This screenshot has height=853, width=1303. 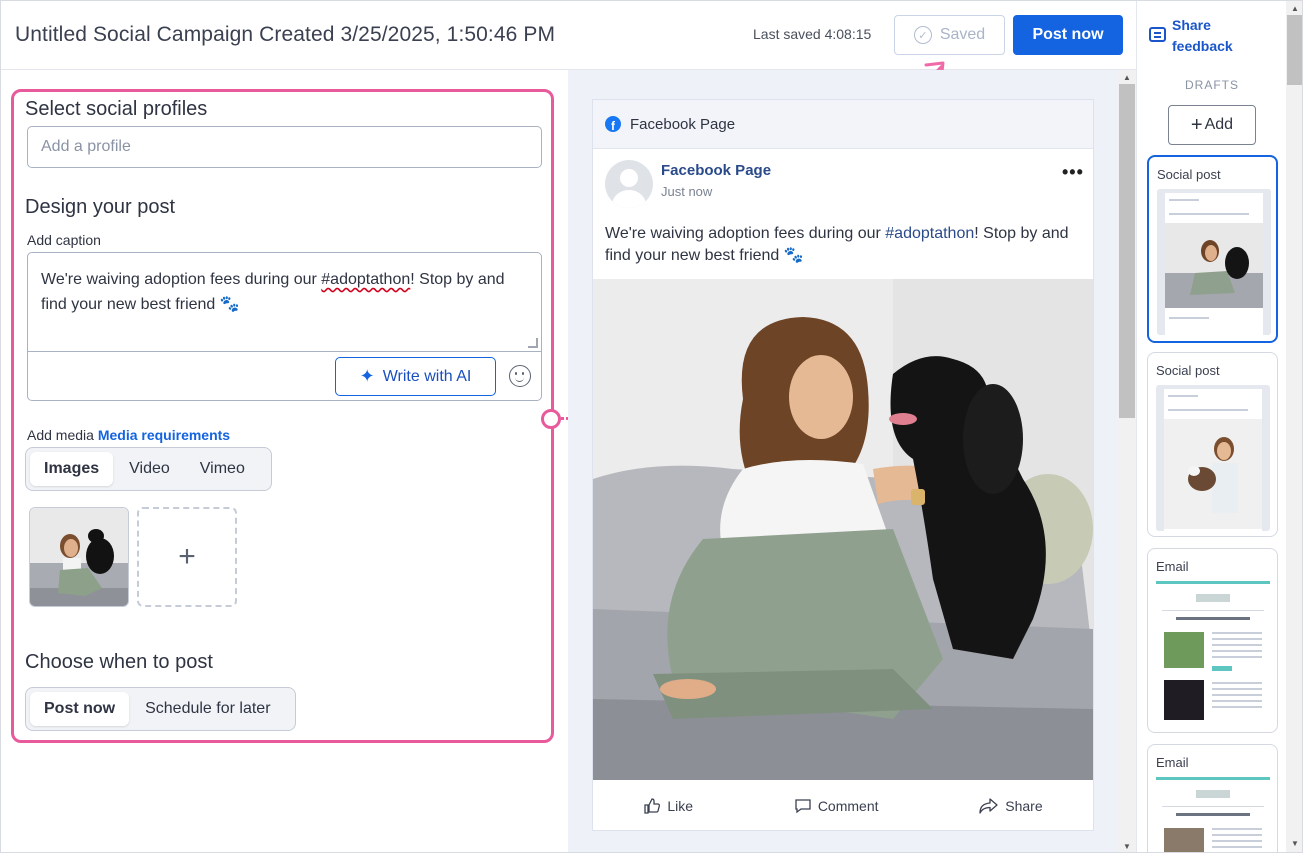 I want to click on share-arrow-icon, so click(x=988, y=806).